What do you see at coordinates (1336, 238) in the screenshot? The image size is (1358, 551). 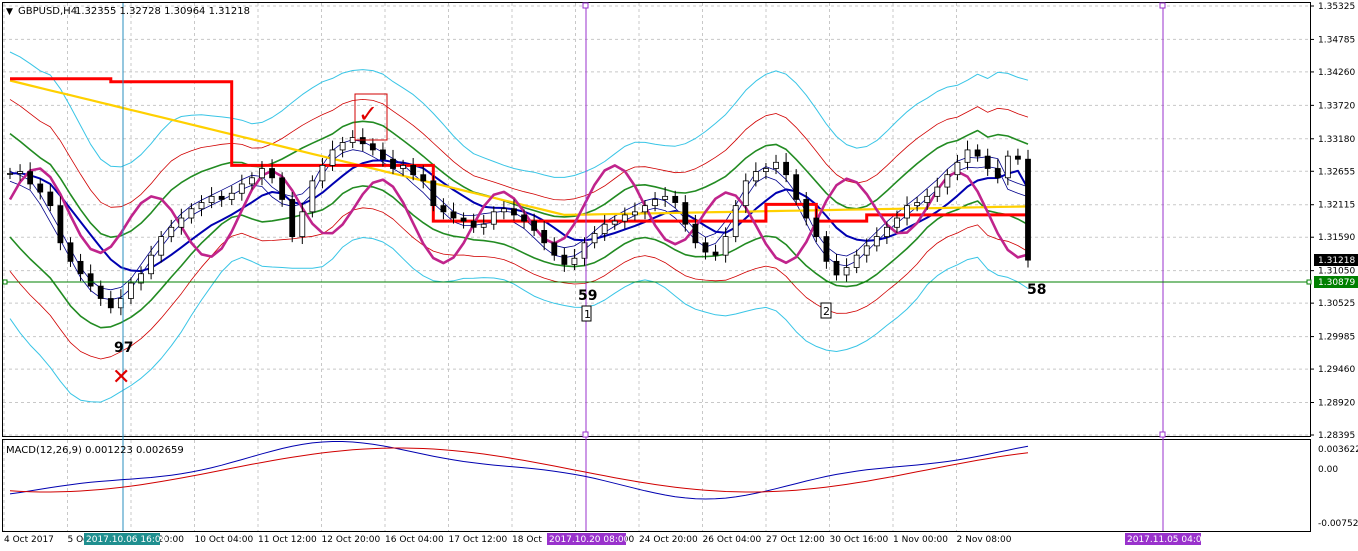 I see `price-tick-label: 1.31590` at bounding box center [1336, 238].